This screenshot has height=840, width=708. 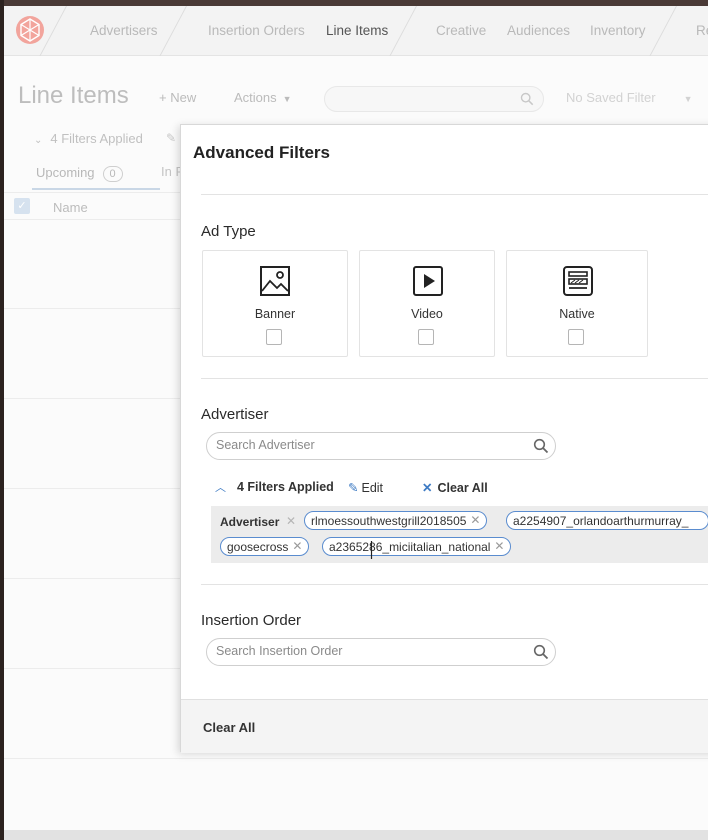 What do you see at coordinates (124, 30) in the screenshot?
I see `nav-advertisers: Advertisers` at bounding box center [124, 30].